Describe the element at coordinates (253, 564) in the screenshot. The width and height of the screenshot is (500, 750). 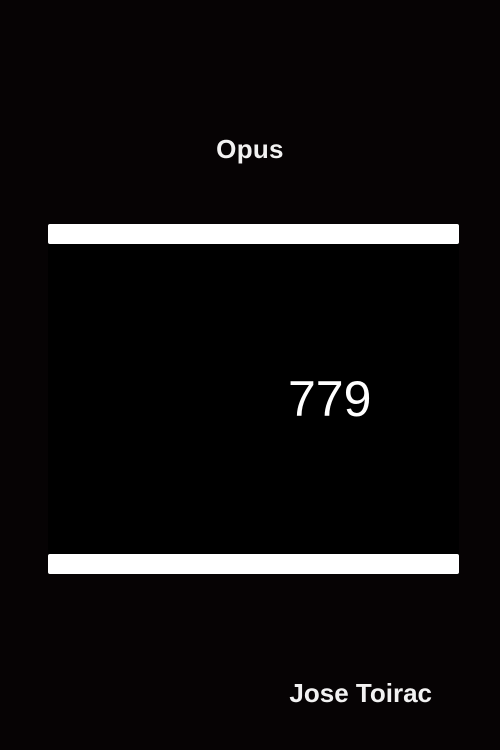
I see `bottom-white-bar` at that location.